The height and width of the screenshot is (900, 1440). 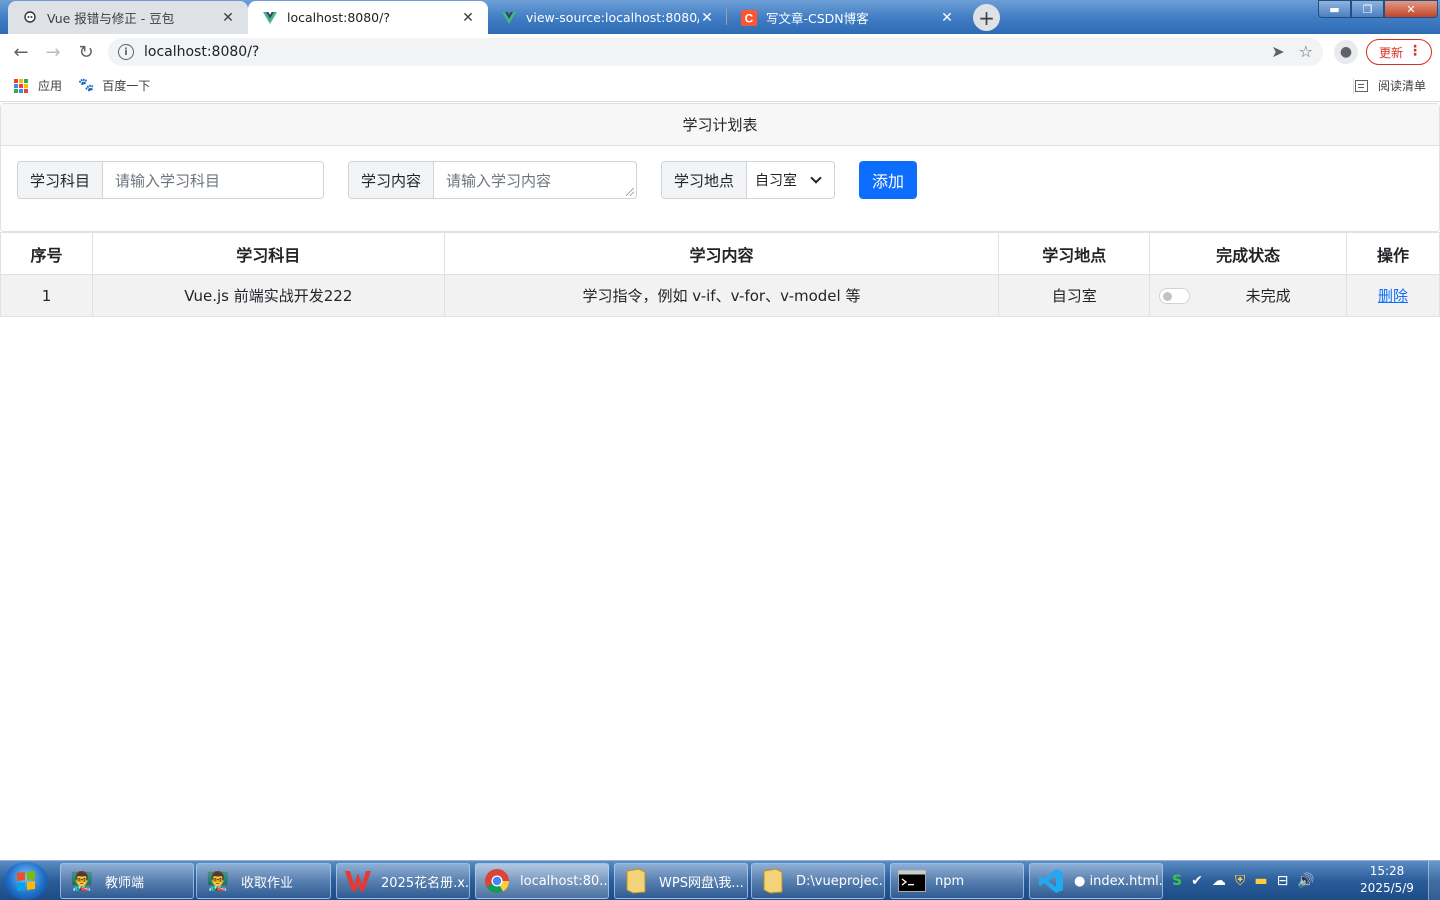 What do you see at coordinates (499, 180) in the screenshot?
I see `content-placeholder: 请输入学习内容` at bounding box center [499, 180].